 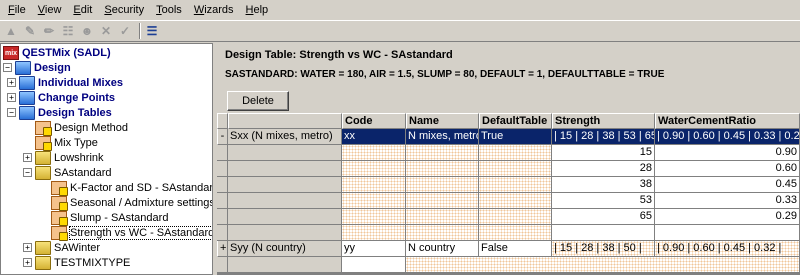 What do you see at coordinates (169, 10) in the screenshot?
I see `menu-tools: Tools` at bounding box center [169, 10].